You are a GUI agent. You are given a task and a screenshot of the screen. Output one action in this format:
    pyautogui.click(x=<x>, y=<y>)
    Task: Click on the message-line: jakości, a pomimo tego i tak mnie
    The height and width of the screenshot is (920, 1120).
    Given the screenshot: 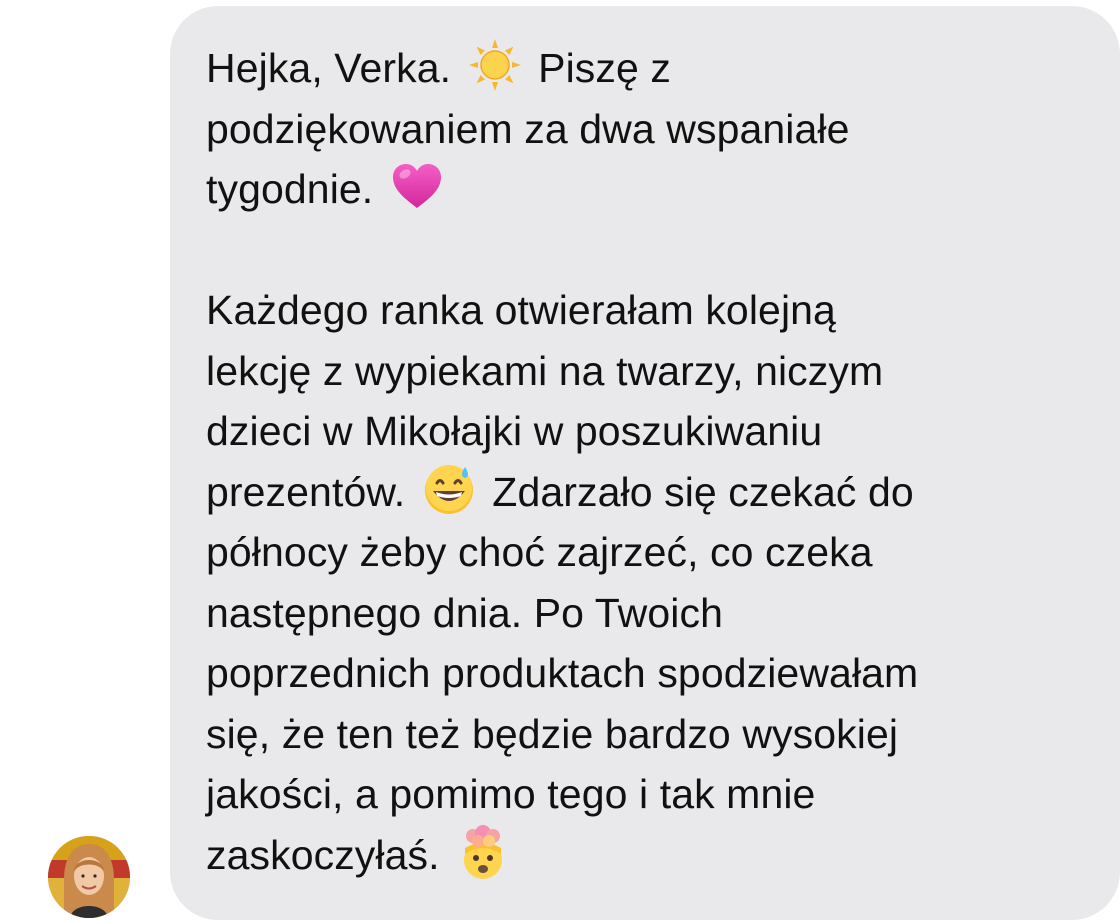 What is the action you would take?
    pyautogui.click(x=511, y=794)
    